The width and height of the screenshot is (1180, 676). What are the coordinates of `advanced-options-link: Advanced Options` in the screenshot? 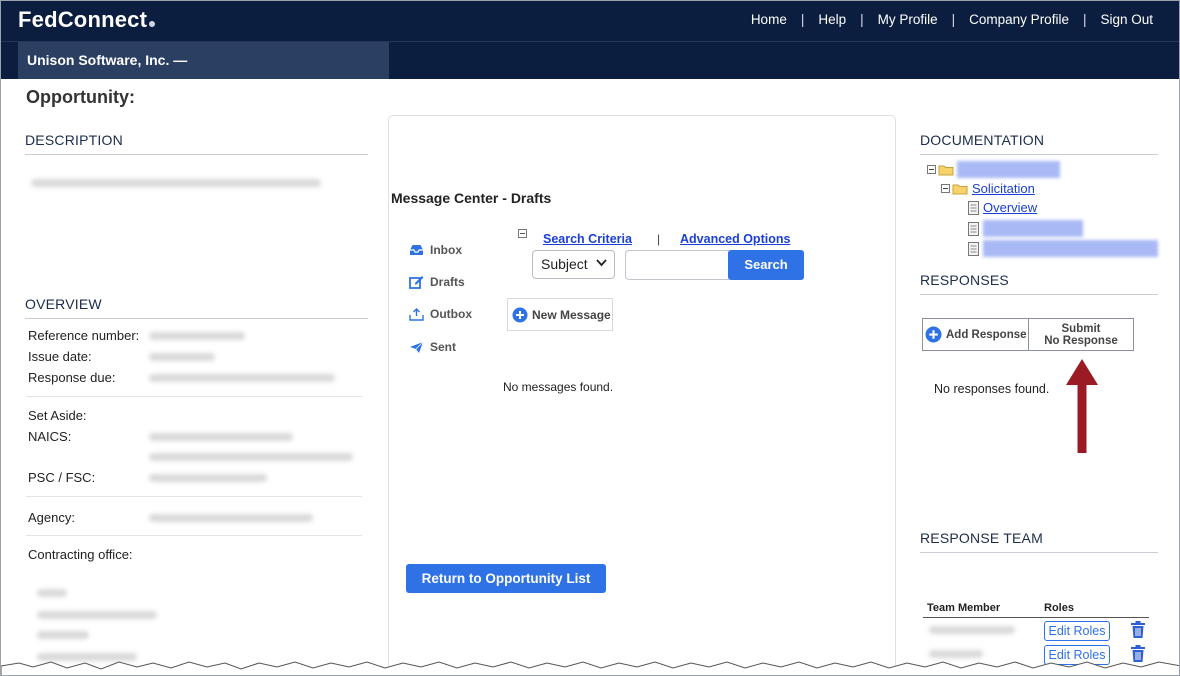 It's located at (735, 239).